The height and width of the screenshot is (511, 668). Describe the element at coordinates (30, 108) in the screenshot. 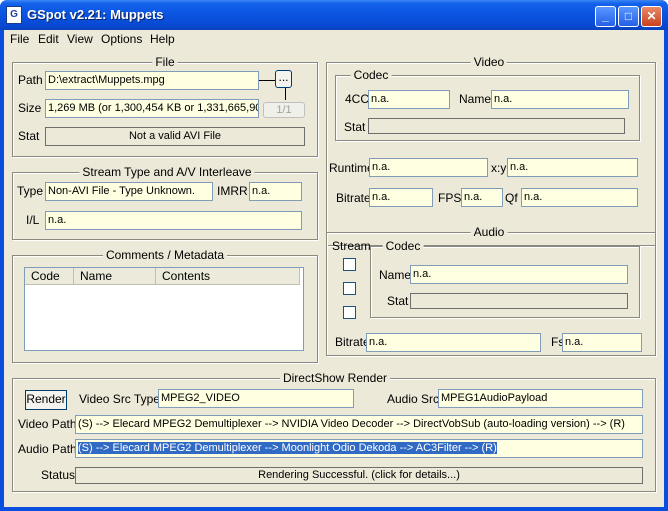

I see `size-label: Size` at that location.